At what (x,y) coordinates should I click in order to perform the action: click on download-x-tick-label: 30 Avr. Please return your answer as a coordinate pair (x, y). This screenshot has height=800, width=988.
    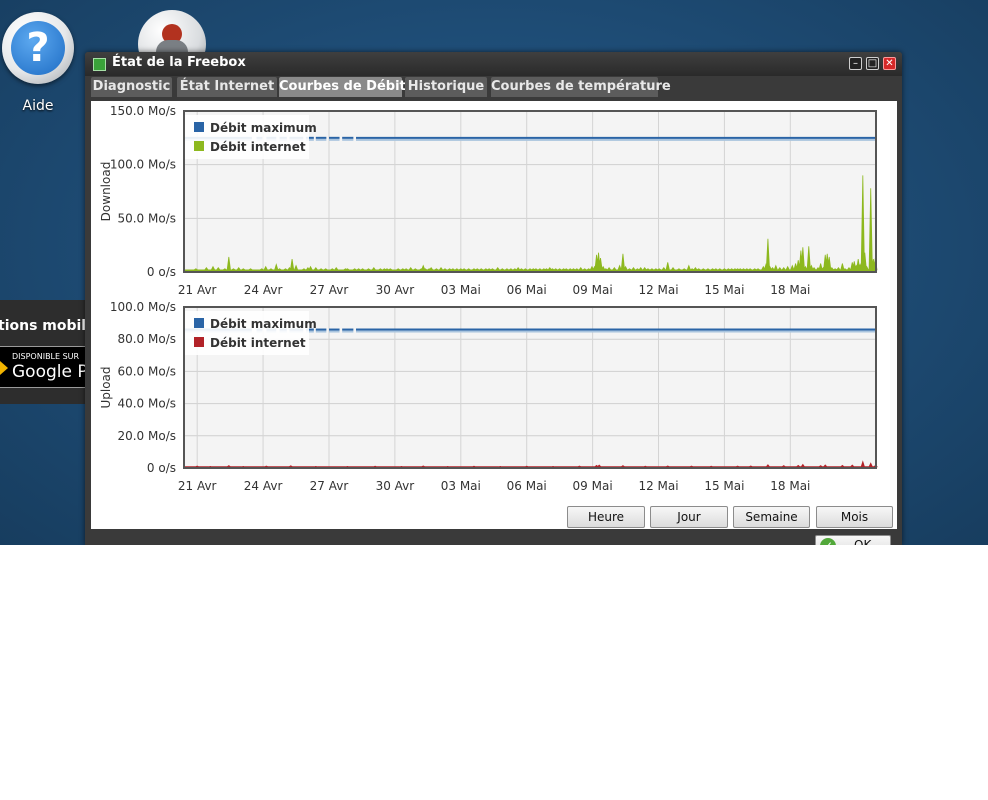
    Looking at the image, I should click on (395, 290).